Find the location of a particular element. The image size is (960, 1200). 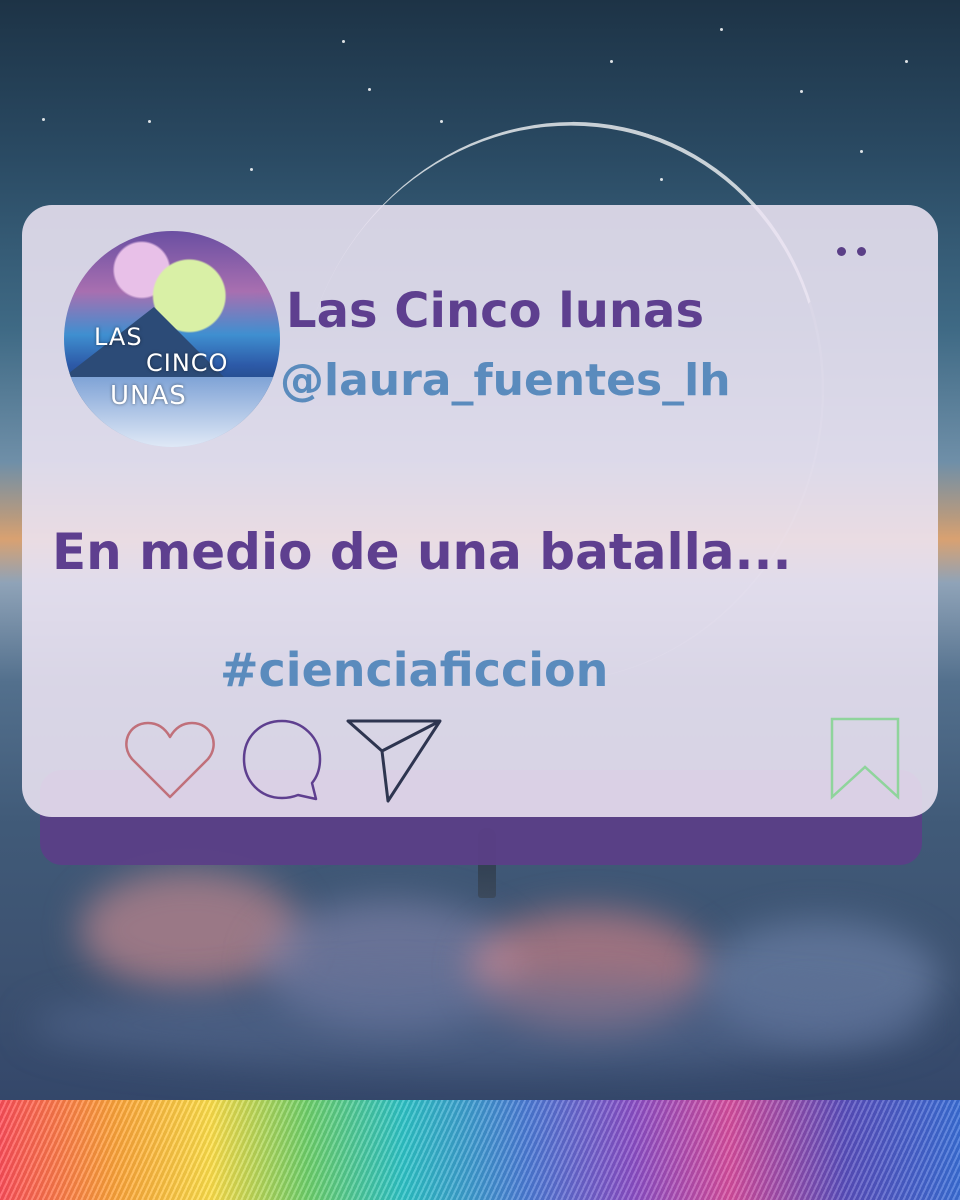

paper-plane-icon is located at coordinates (394, 761).